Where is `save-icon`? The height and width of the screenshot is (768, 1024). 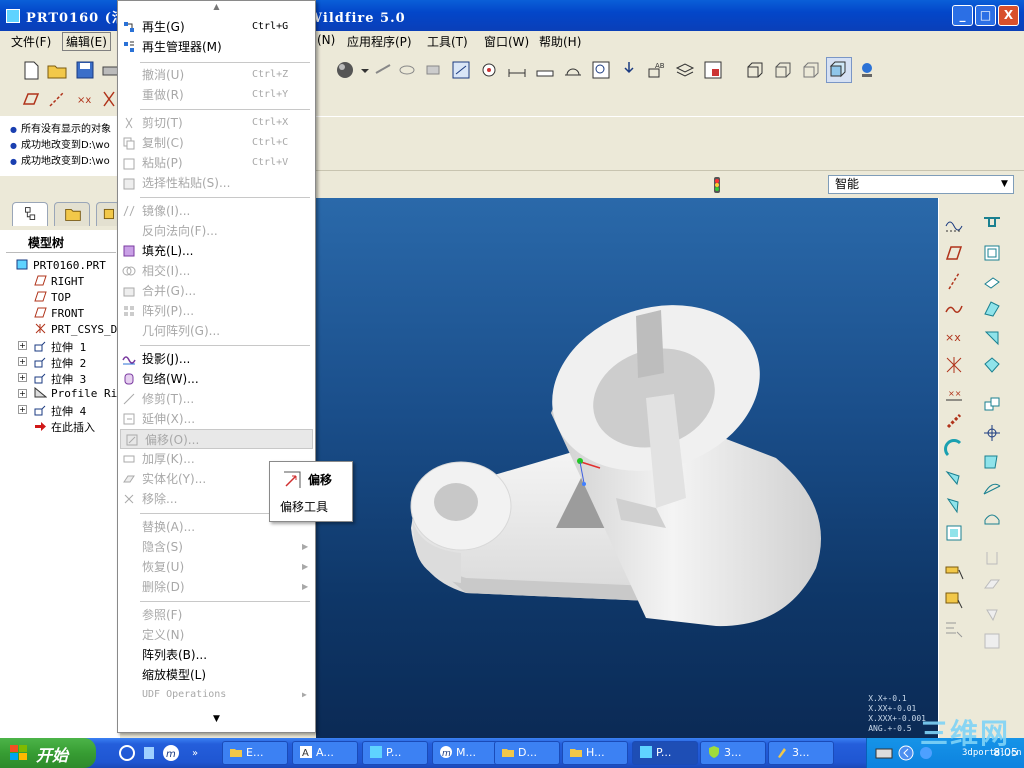
save-icon is located at coordinates (85, 70).